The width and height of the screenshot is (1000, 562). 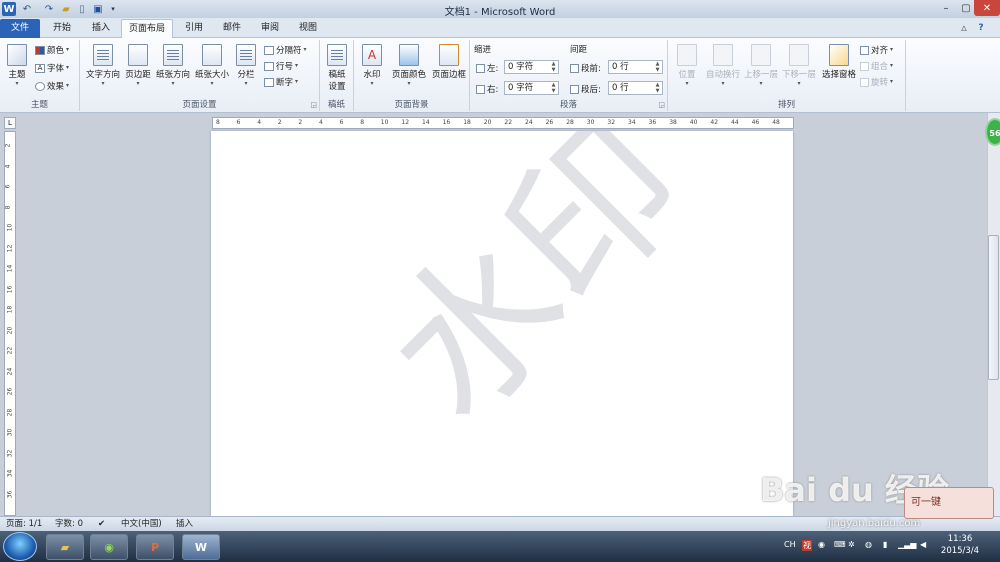 I want to click on tray-ime: 视, so click(x=807, y=545).